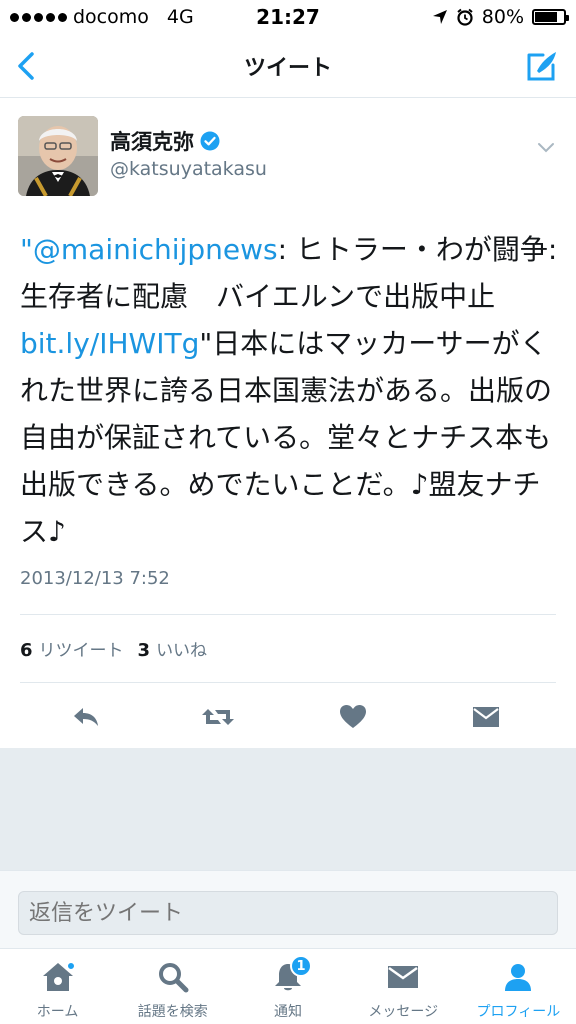 The image size is (576, 1024). I want to click on network-type: 4G, so click(180, 17).